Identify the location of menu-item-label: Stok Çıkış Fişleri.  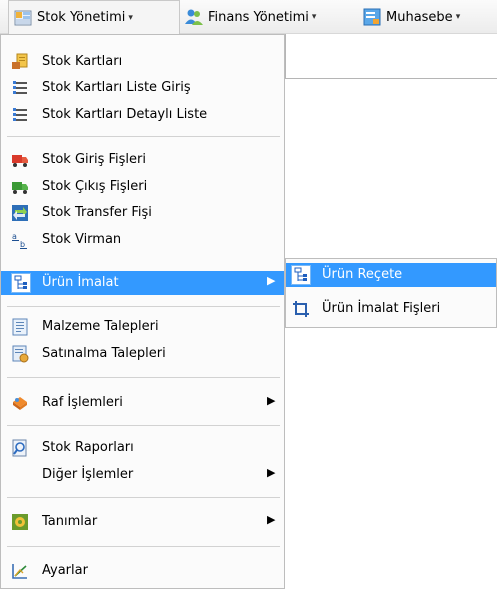
(95, 186).